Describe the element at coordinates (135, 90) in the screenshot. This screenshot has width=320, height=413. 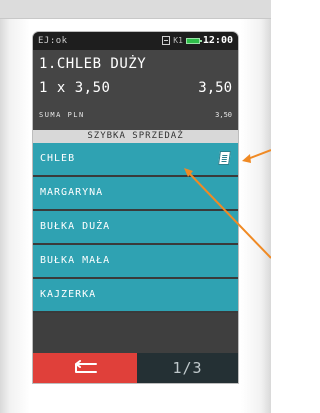
I see `receipt-display: 1.CHLEB DUŻY 1 x 3,50 3,50 SUMA PLN 3,50` at that location.